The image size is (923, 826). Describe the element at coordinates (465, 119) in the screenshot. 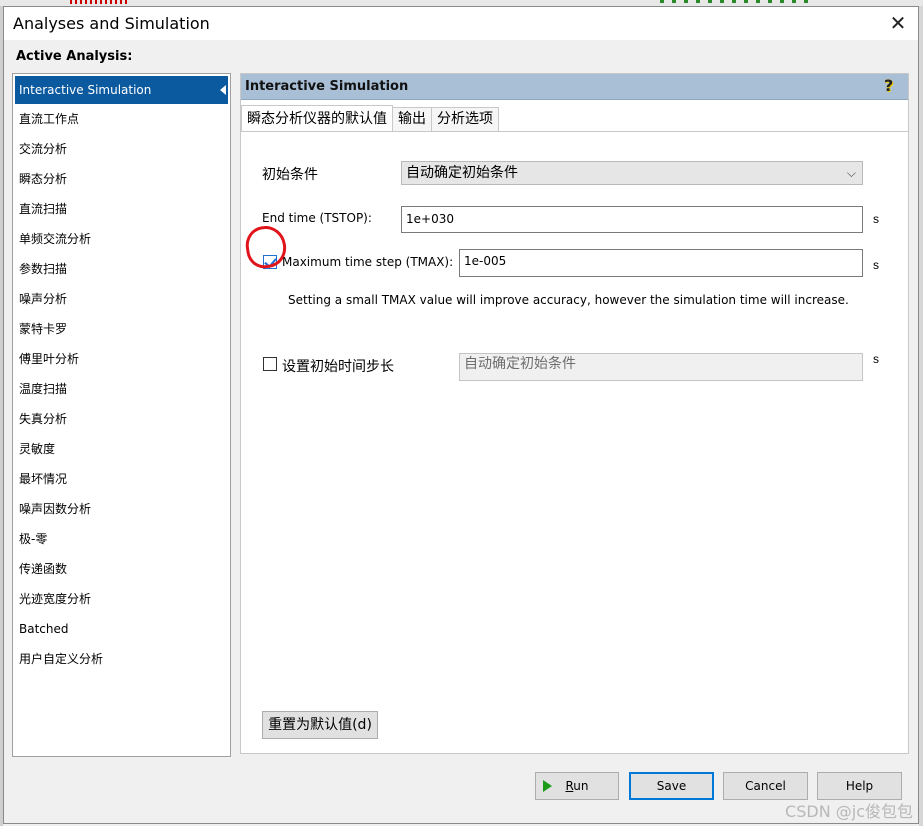

I see `tab-analysis-options: 分析选项` at that location.